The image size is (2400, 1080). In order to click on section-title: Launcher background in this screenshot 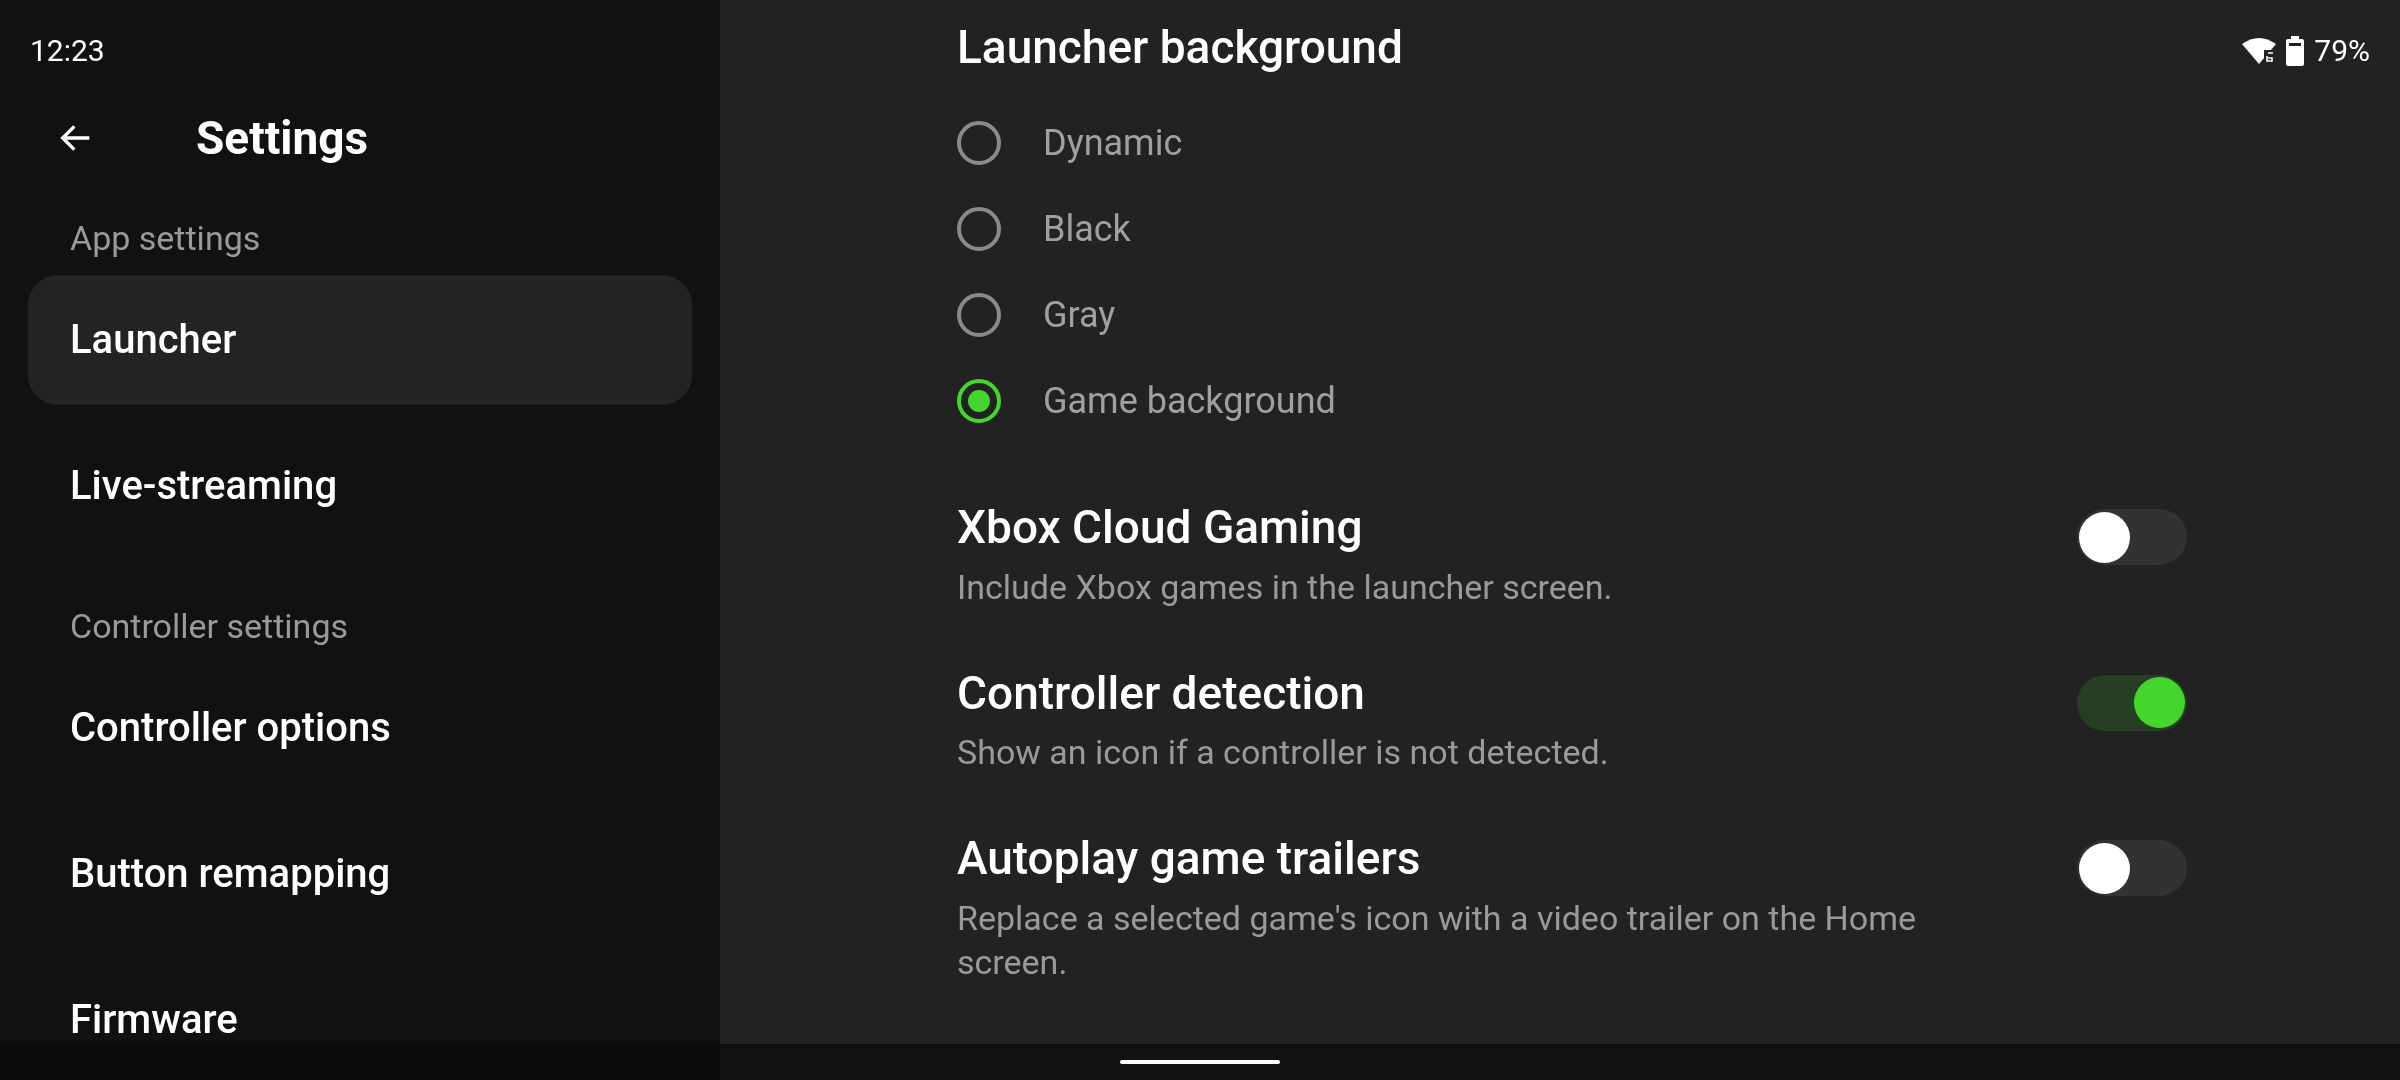, I will do `click(1180, 47)`.